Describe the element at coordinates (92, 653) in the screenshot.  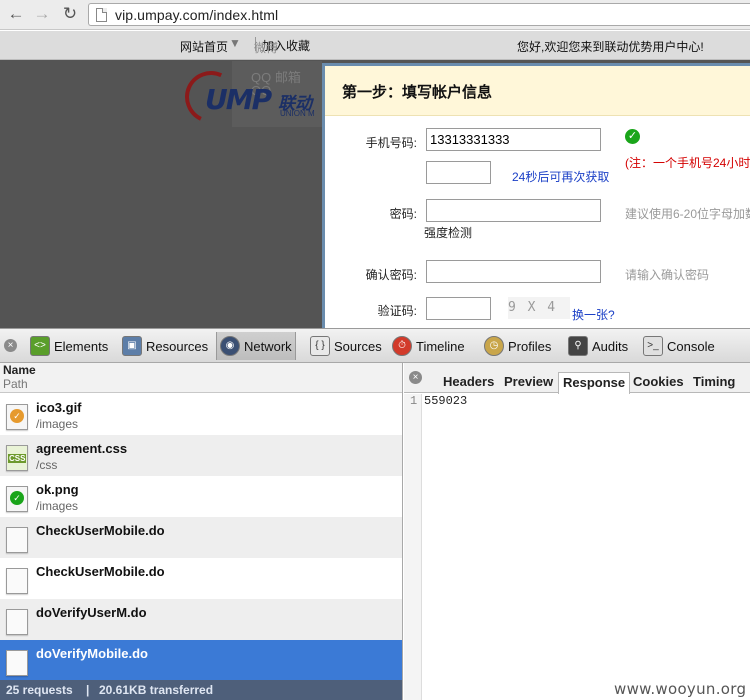
I see `request-name: doVerifyMobile.do` at that location.